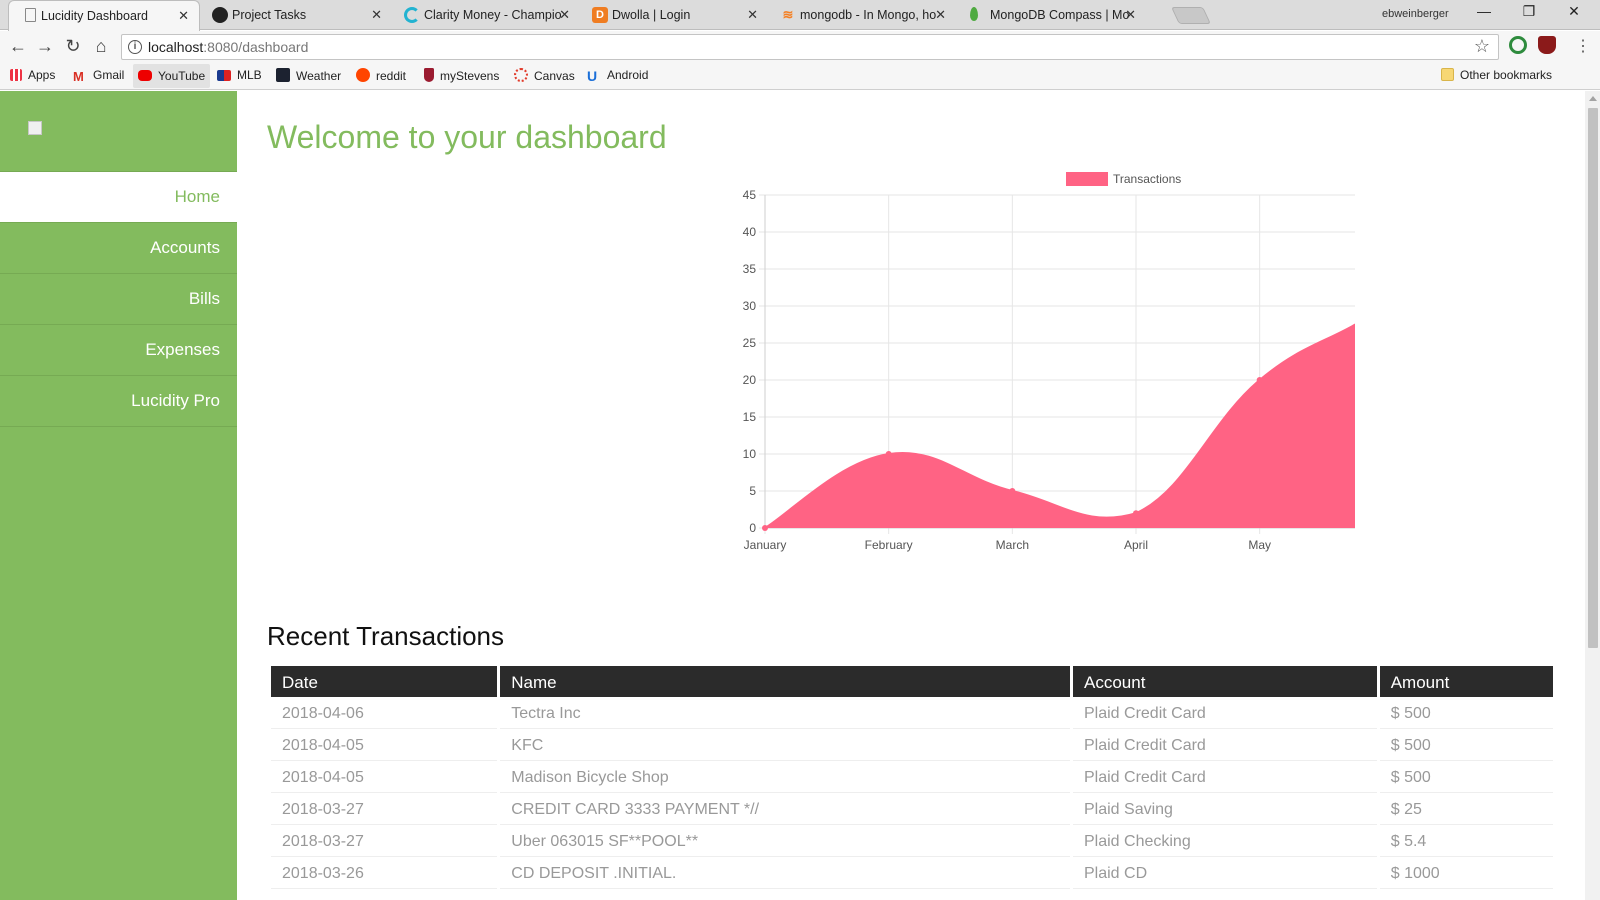 This screenshot has width=1600, height=900. What do you see at coordinates (461, 75) in the screenshot?
I see `bookmark-mystevens: myStevens` at bounding box center [461, 75].